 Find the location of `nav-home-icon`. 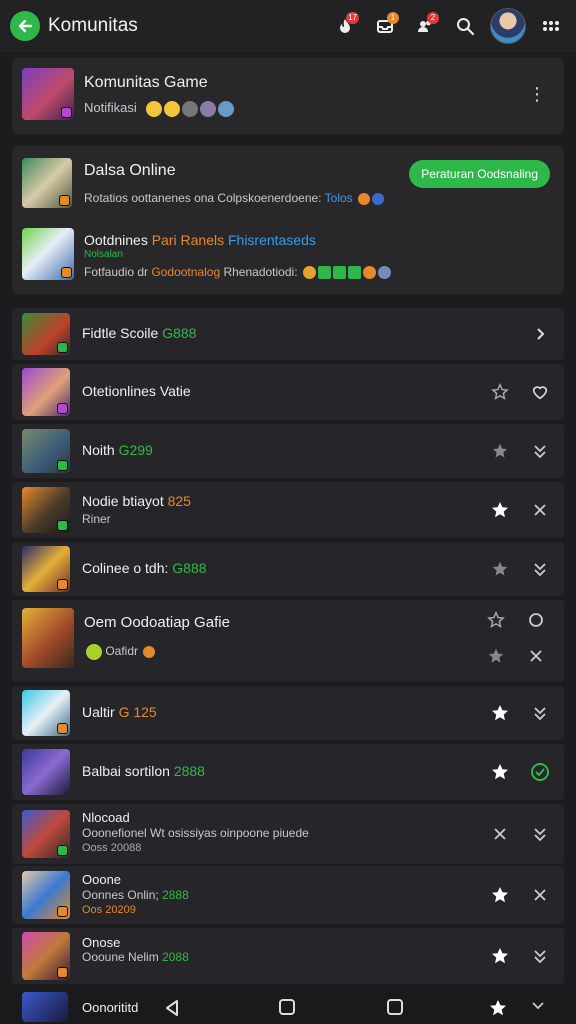

nav-home-icon is located at coordinates (287, 1009).